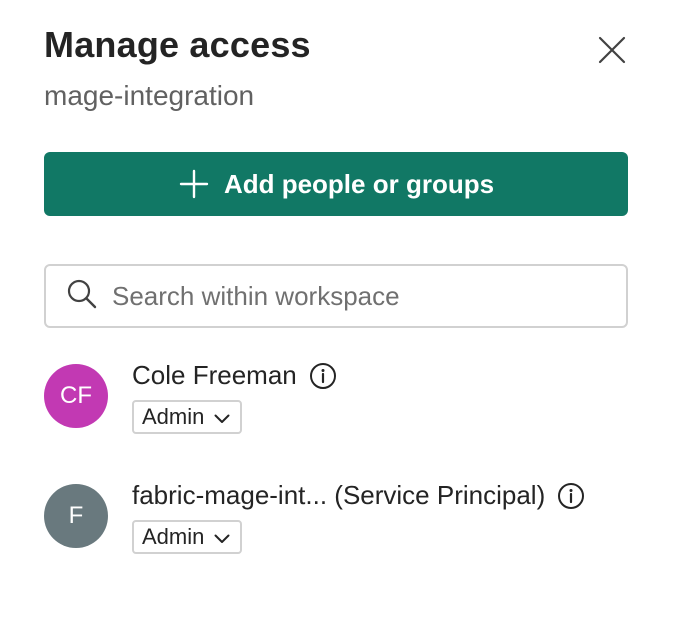 Image resolution: width=676 pixels, height=622 pixels. Describe the element at coordinates (344, 407) in the screenshot. I see `member-row: CF Cole Freeman Admin` at that location.